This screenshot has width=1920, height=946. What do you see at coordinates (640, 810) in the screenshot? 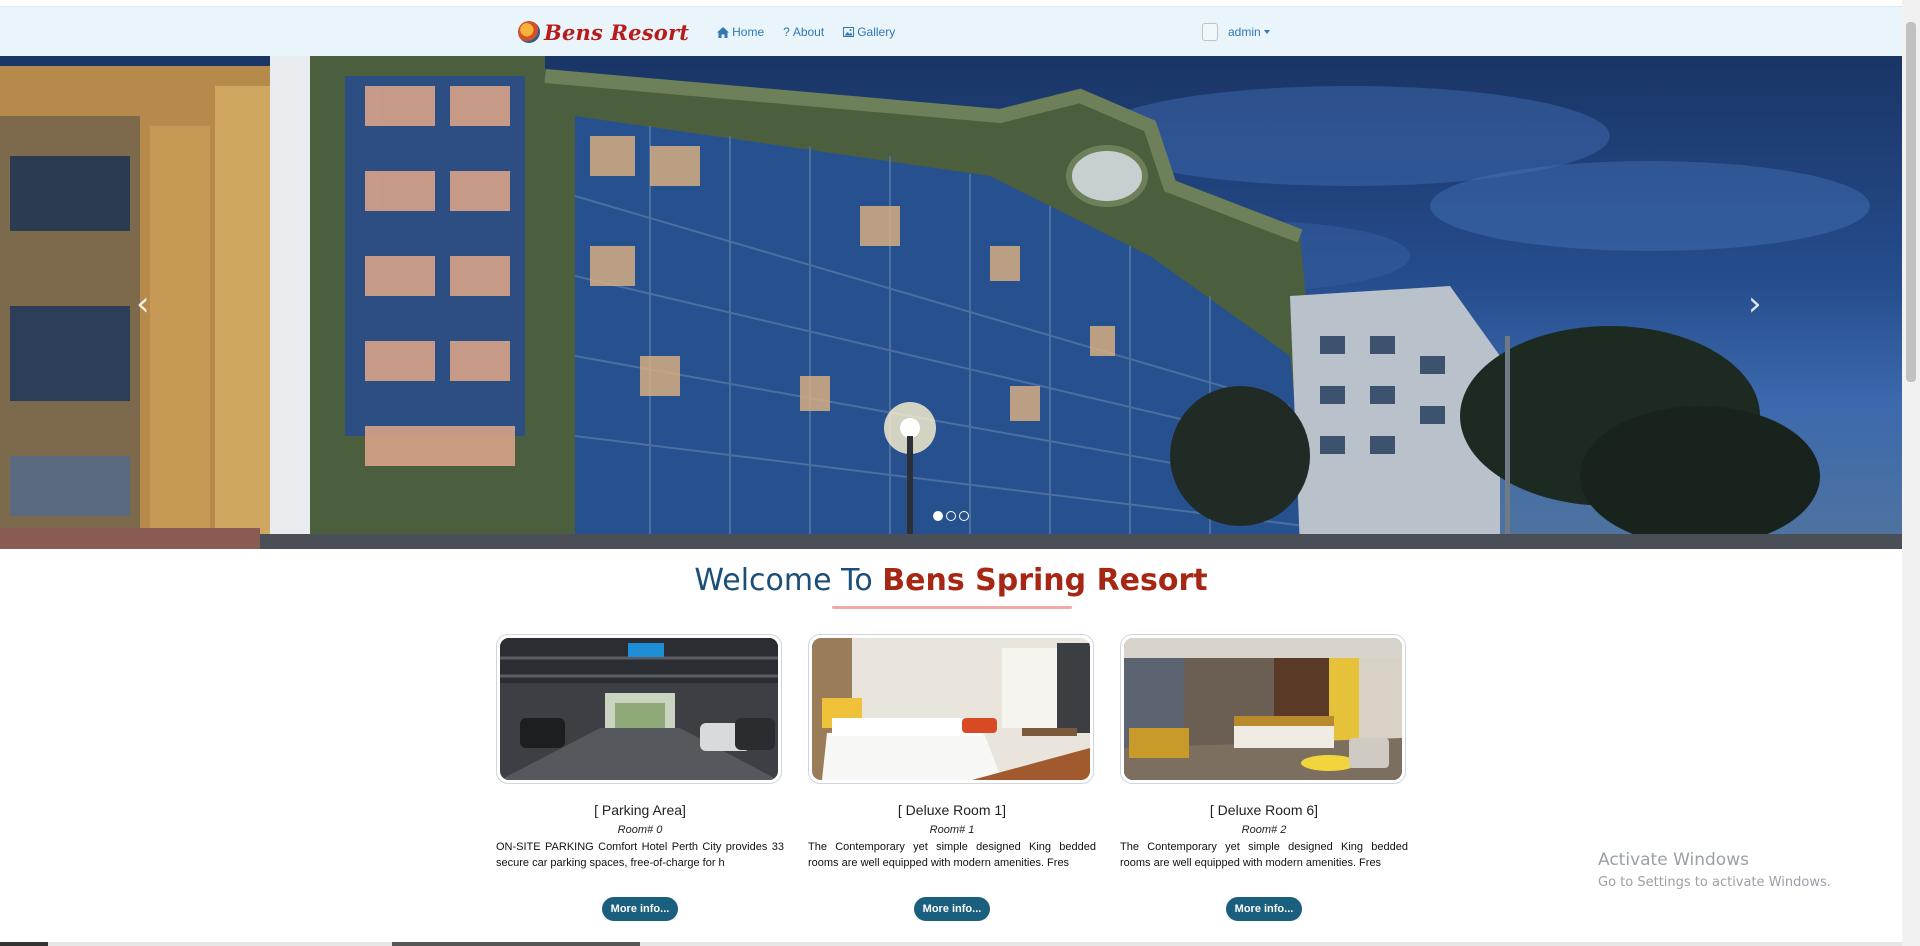
I see `room-title: [ Parking Area]` at bounding box center [640, 810].